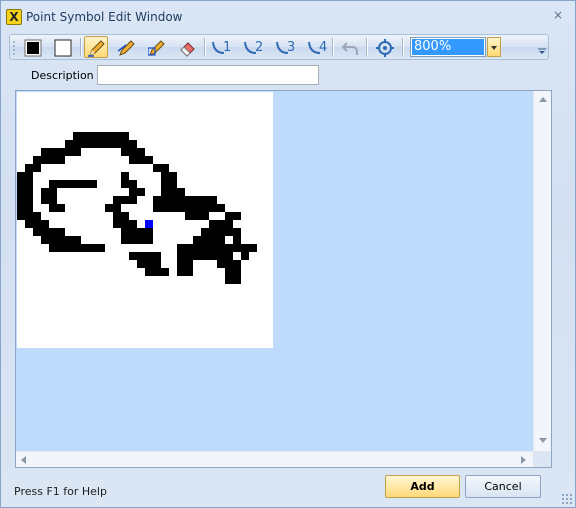 The image size is (576, 508). I want to click on toolbar-grip, so click(14, 48).